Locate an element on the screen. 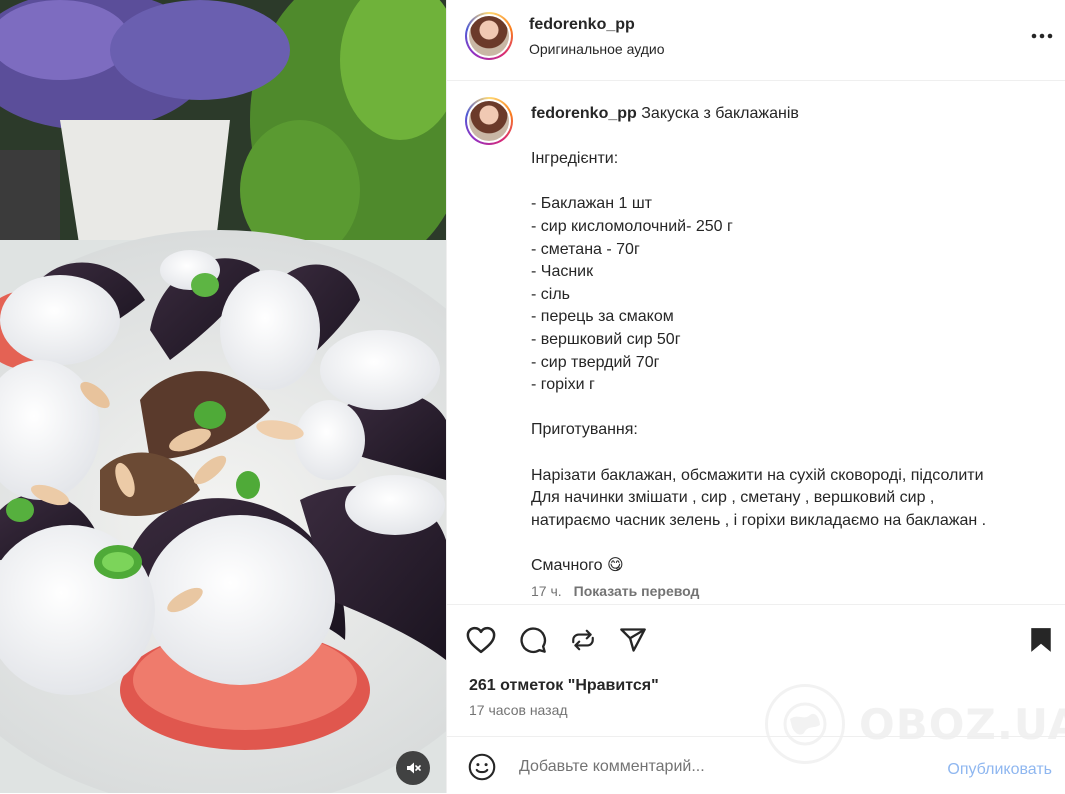 The width and height of the screenshot is (1065, 794). avatar is located at coordinates (489, 36).